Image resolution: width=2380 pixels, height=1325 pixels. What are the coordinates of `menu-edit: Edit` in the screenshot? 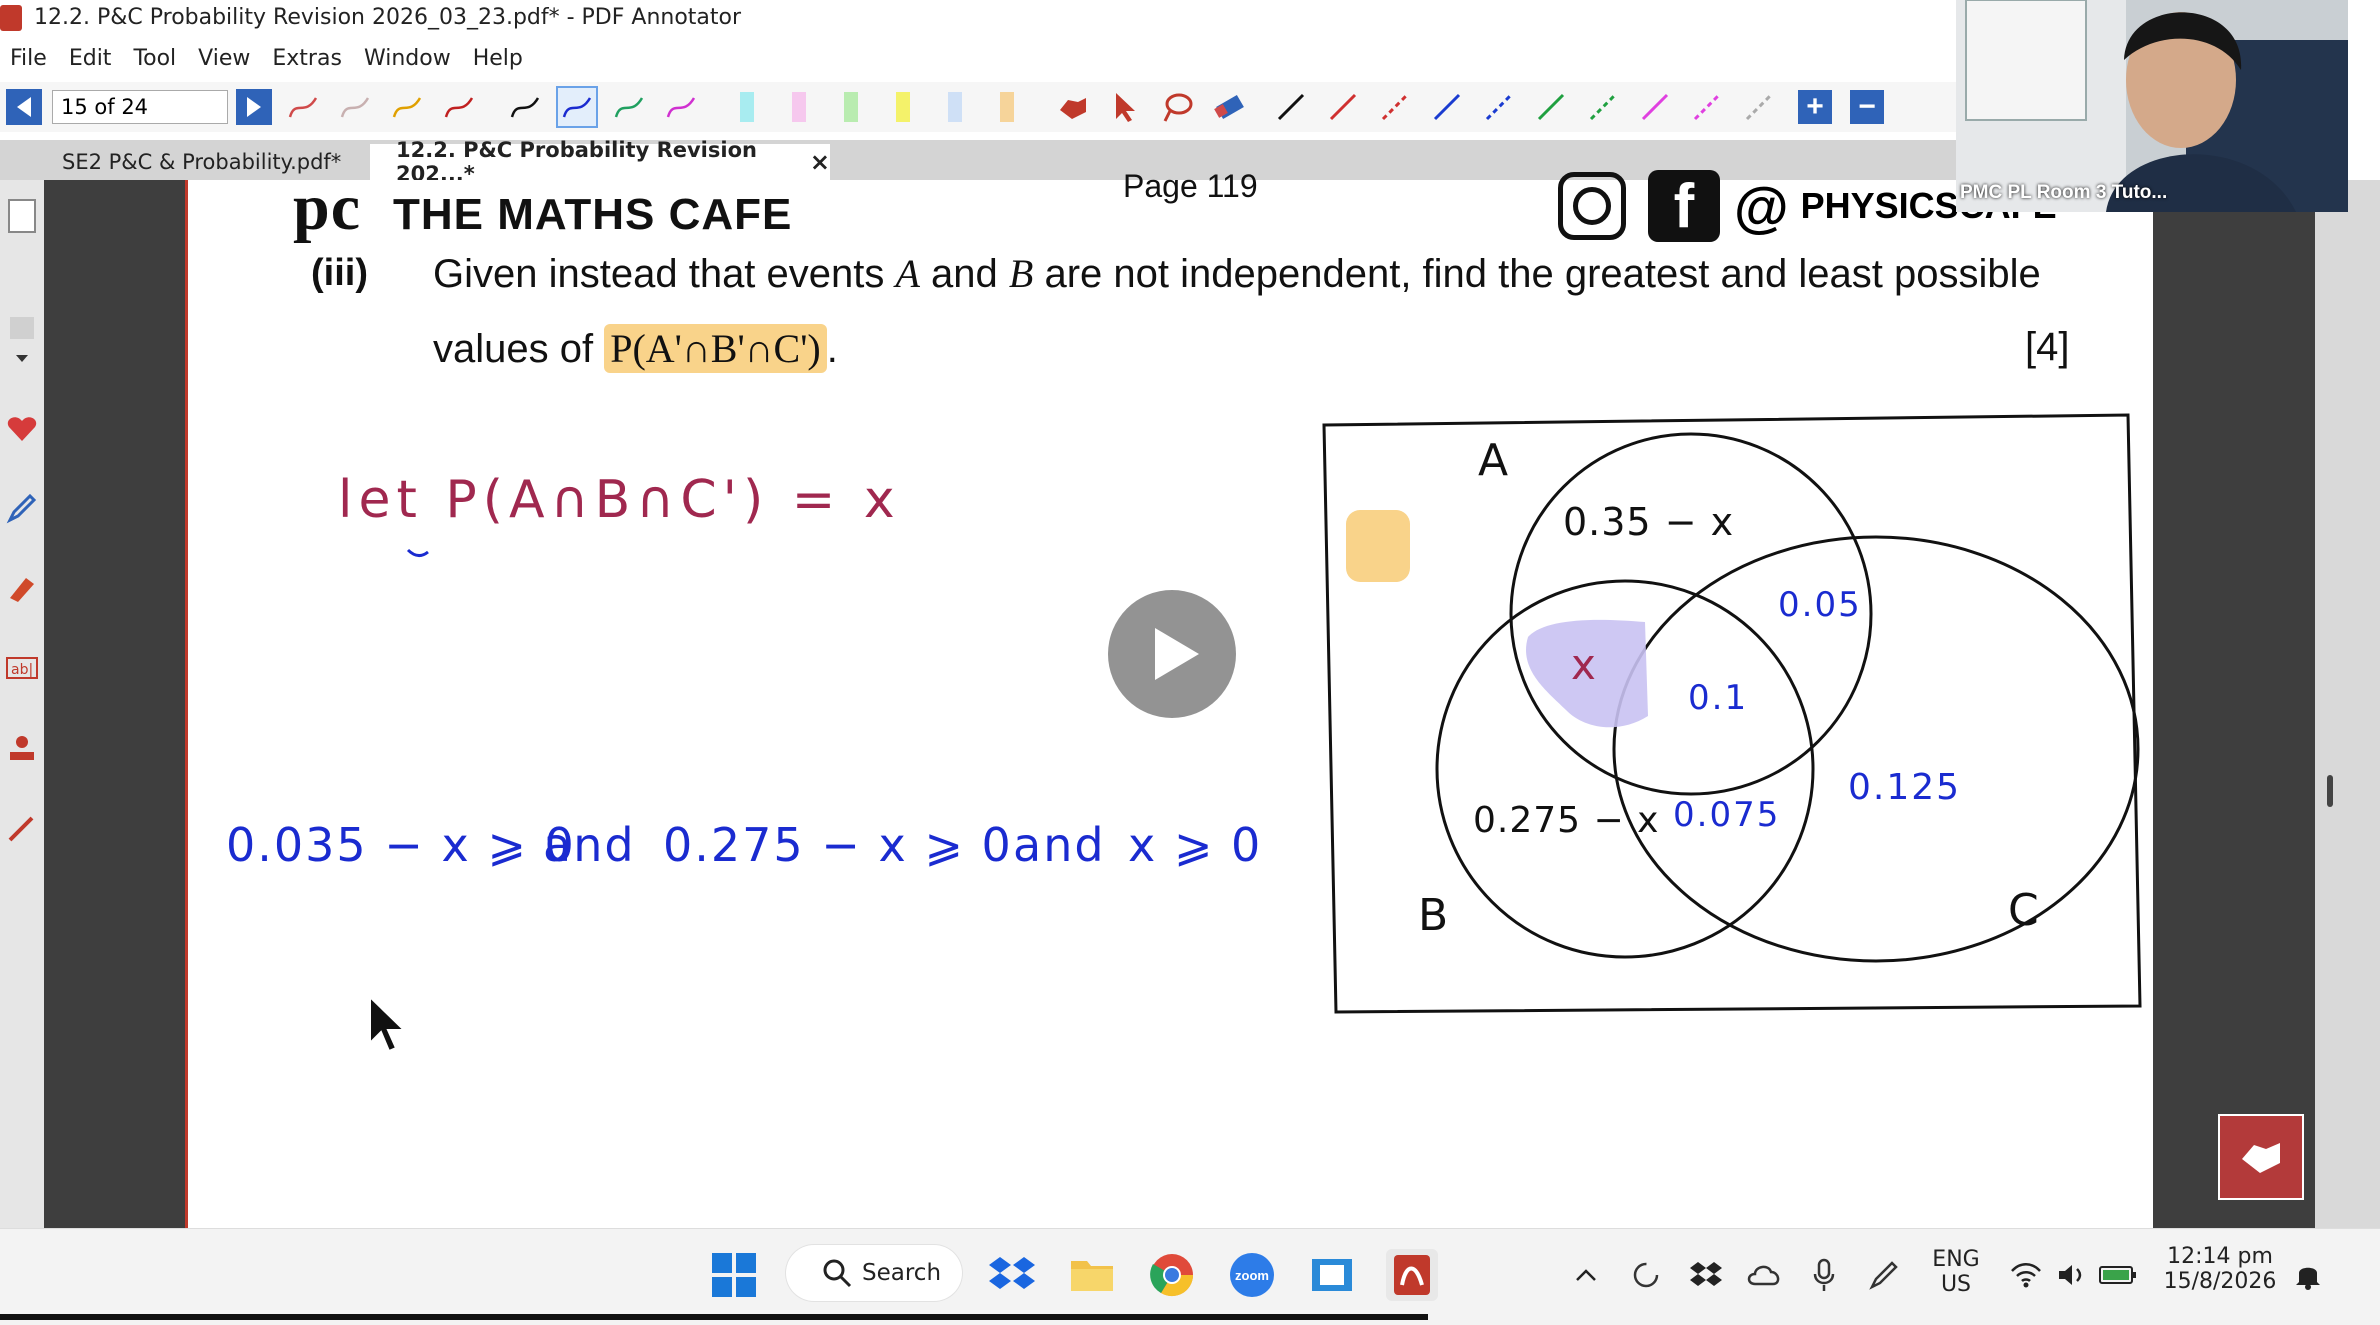 It's located at (90, 58).